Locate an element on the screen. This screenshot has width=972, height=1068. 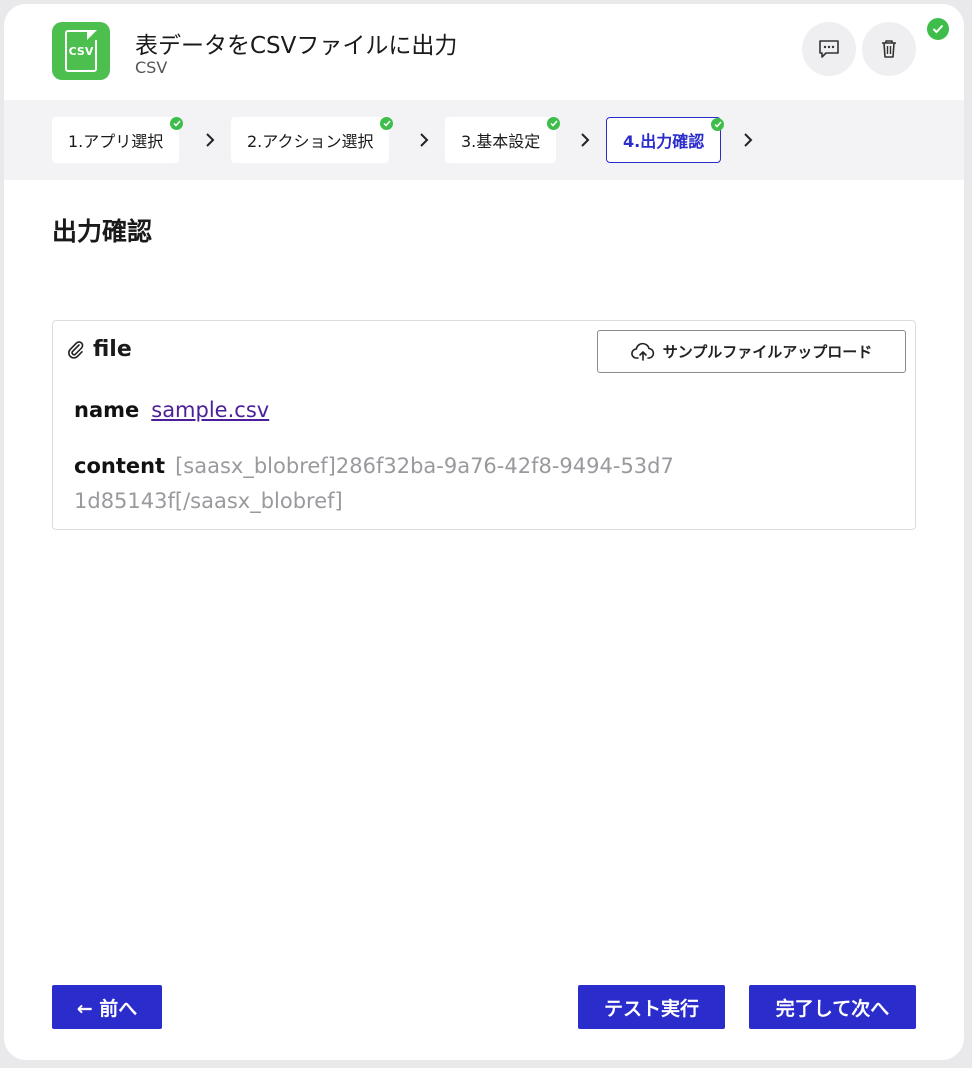
step-action-select: 2.アクション選択 is located at coordinates (312, 140).